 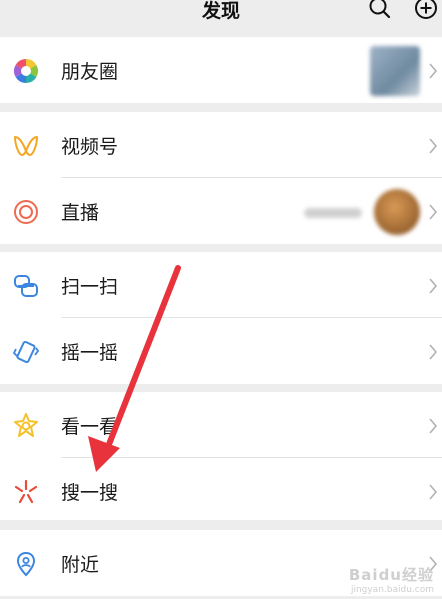 I want to click on baidu-watermark: Baidu经验 jingyan.baidu.com, so click(x=391, y=579).